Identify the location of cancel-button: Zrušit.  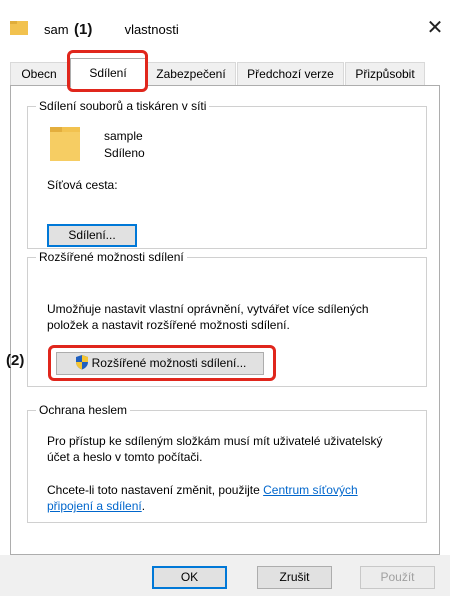
(294, 577).